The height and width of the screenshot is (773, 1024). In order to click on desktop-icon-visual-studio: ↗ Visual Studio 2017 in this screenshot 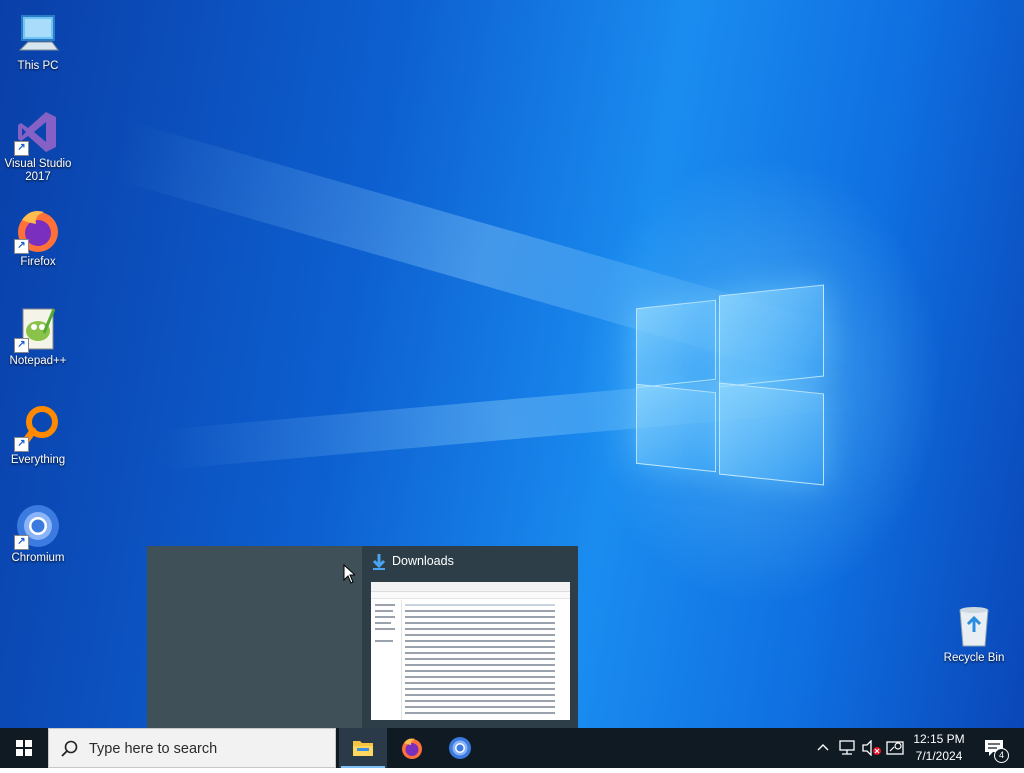, I will do `click(38, 146)`.